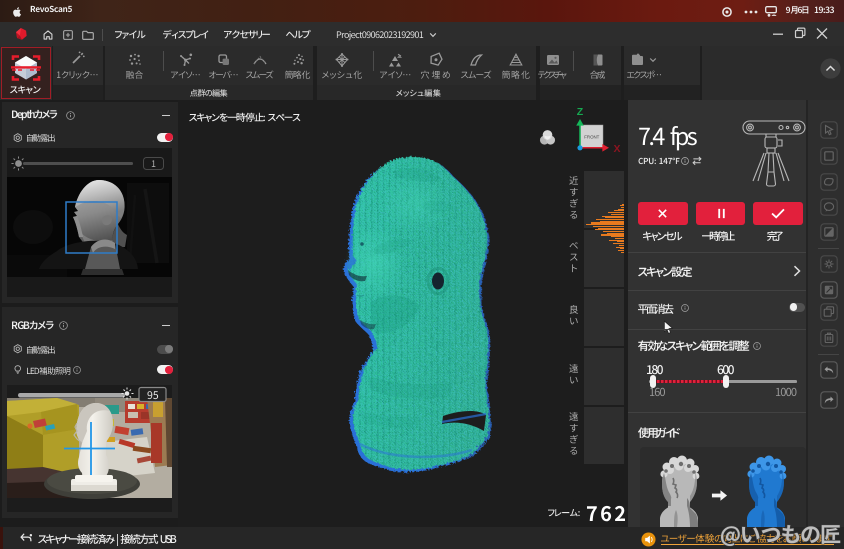  What do you see at coordinates (580, 112) in the screenshot?
I see `svg-text: Z` at bounding box center [580, 112].